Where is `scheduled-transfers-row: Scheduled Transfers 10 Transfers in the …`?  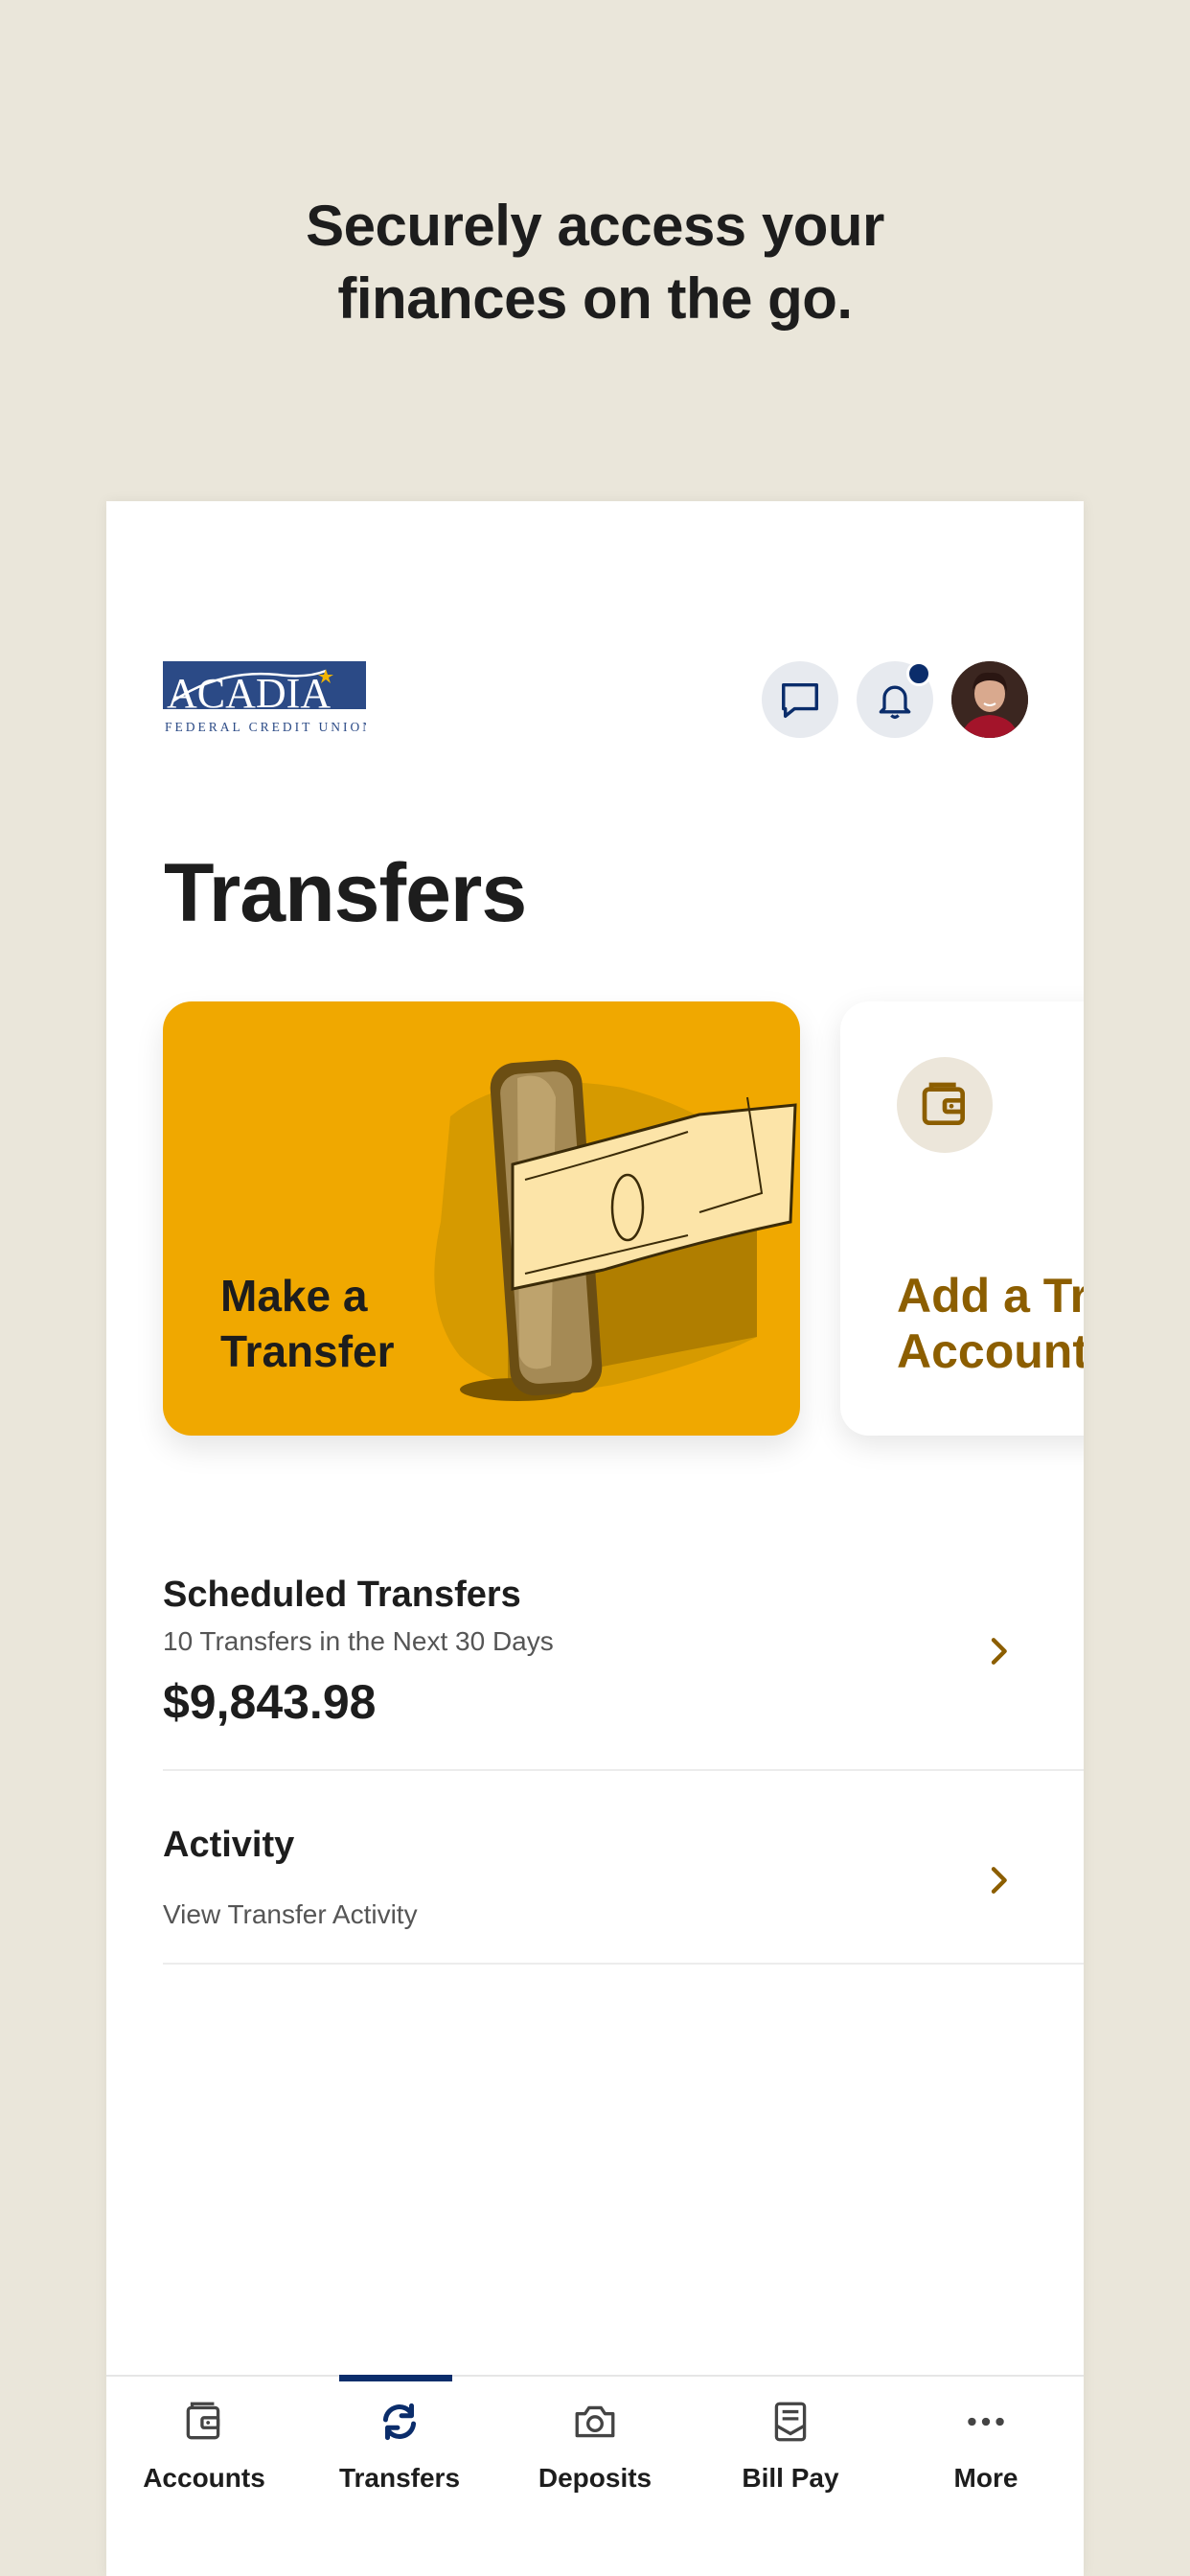 scheduled-transfers-row: Scheduled Transfers 10 Transfers in the … is located at coordinates (623, 1673).